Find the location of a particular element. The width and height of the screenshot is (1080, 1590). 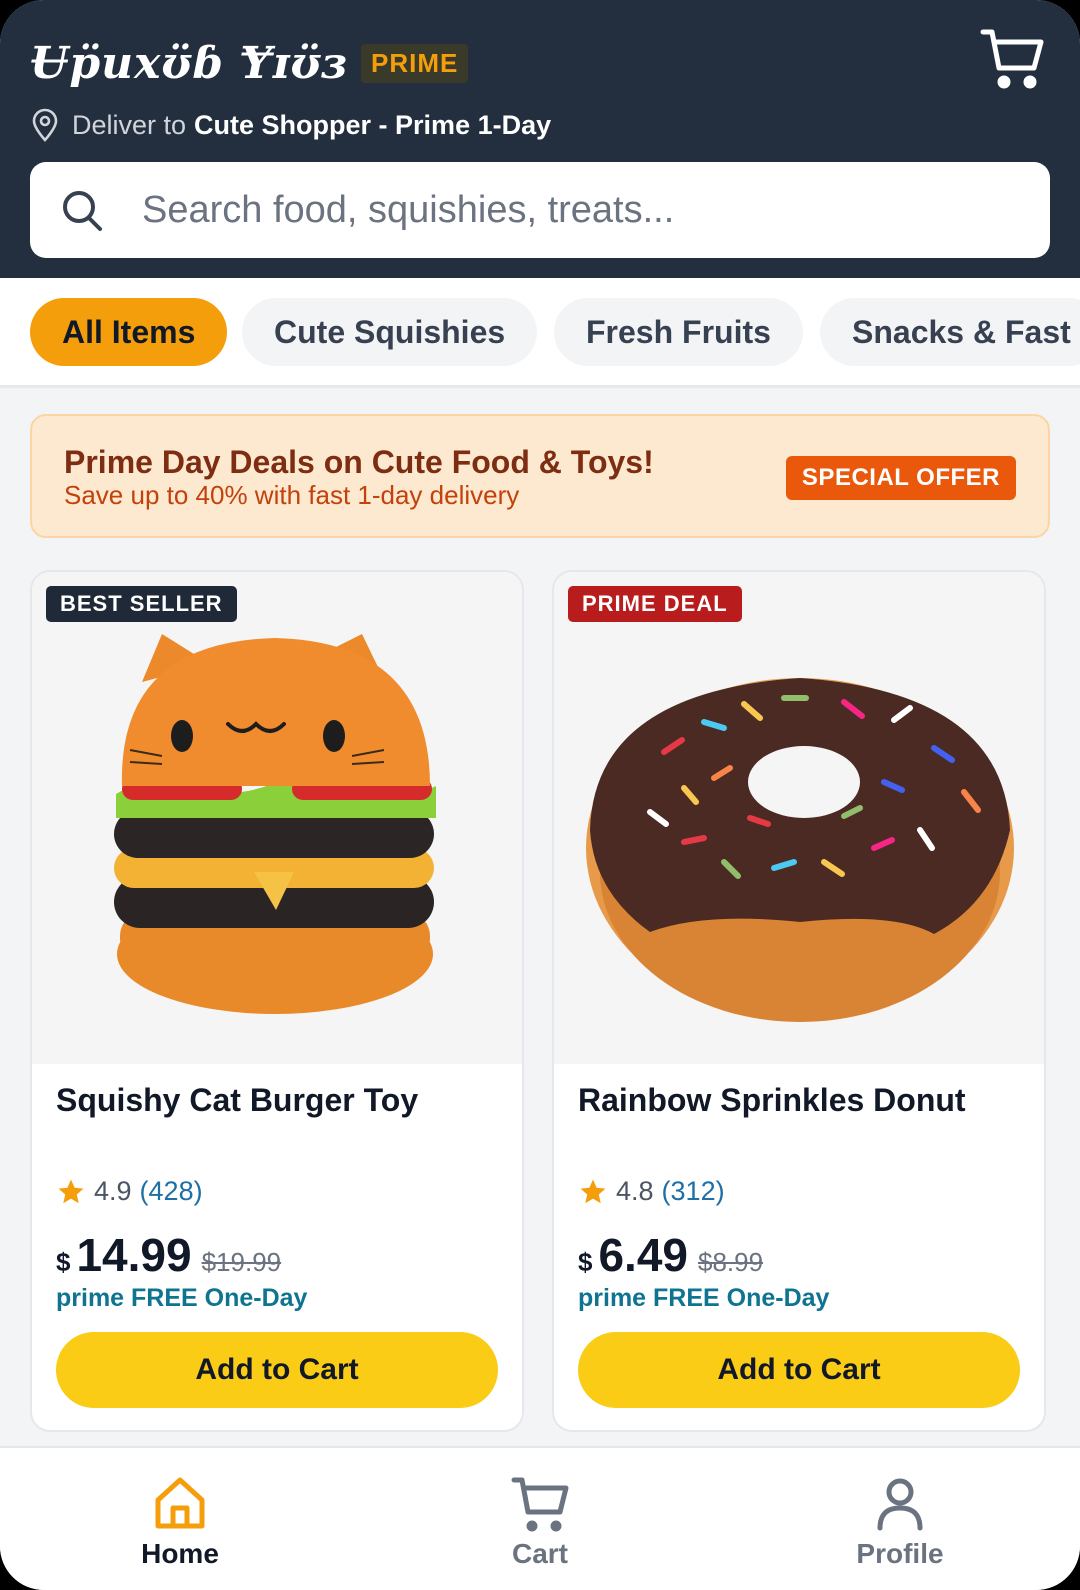

search-bar is located at coordinates (540, 210).